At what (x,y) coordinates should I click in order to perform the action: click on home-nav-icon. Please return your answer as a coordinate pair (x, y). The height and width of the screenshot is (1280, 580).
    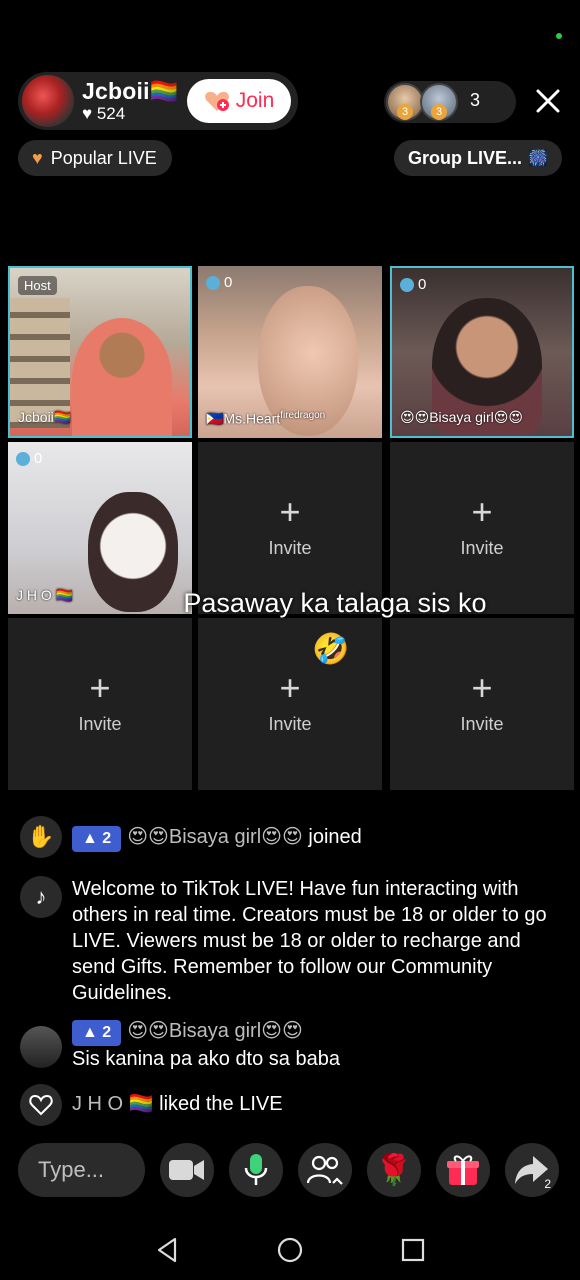
    Looking at the image, I should click on (290, 1250).